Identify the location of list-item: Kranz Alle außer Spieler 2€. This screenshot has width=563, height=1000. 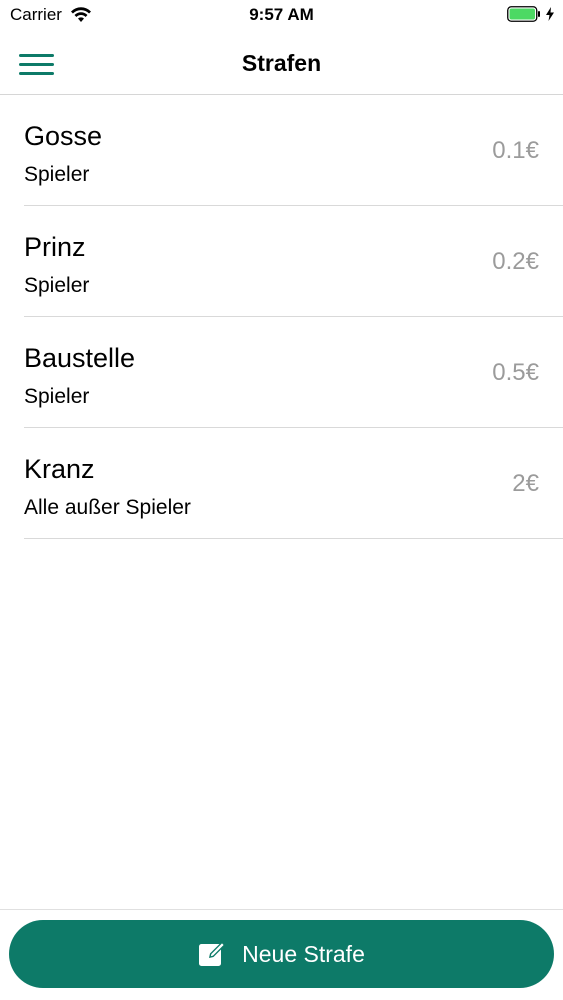
(281, 483).